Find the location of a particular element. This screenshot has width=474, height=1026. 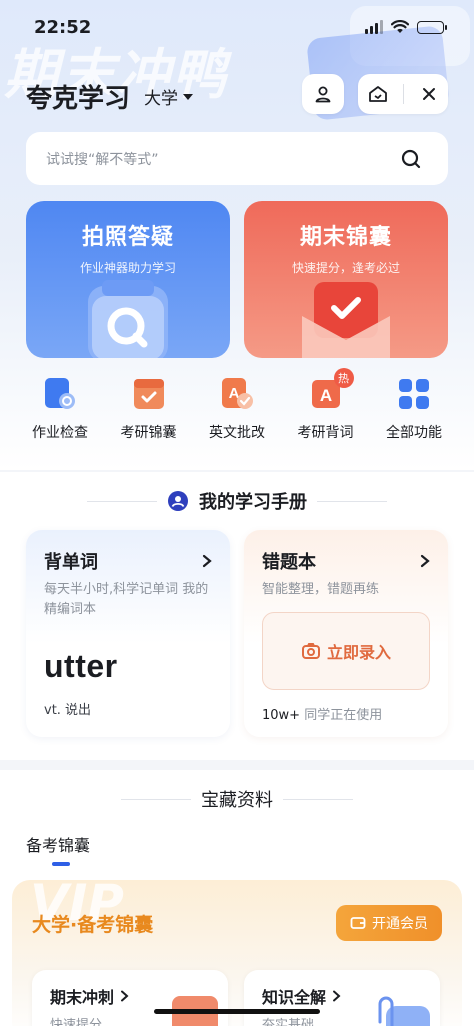

vocab-card: 背单词 每天半小时,科学记单词 我的精编词本 utter vt. 说出 is located at coordinates (128, 633).